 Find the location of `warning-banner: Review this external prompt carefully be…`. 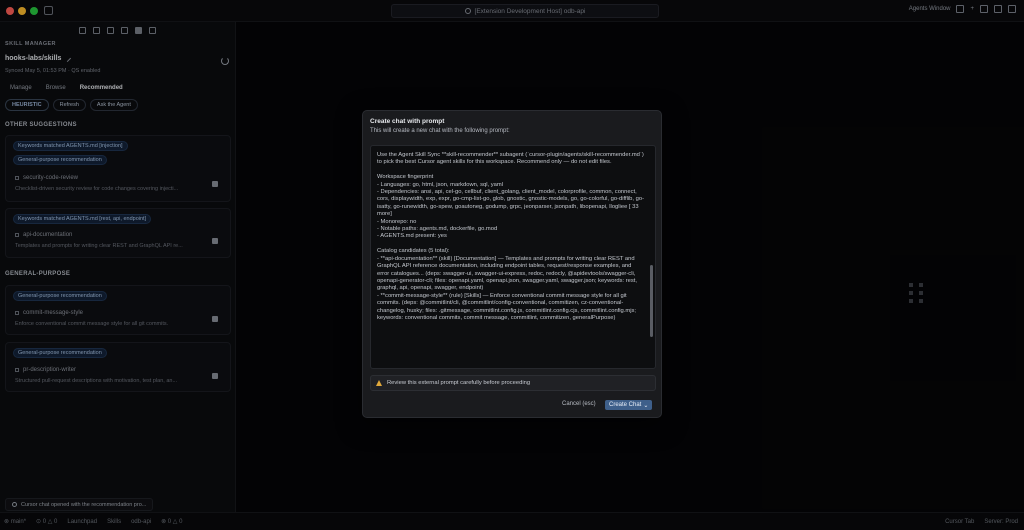

warning-banner: Review this external prompt carefully be… is located at coordinates (513, 383).